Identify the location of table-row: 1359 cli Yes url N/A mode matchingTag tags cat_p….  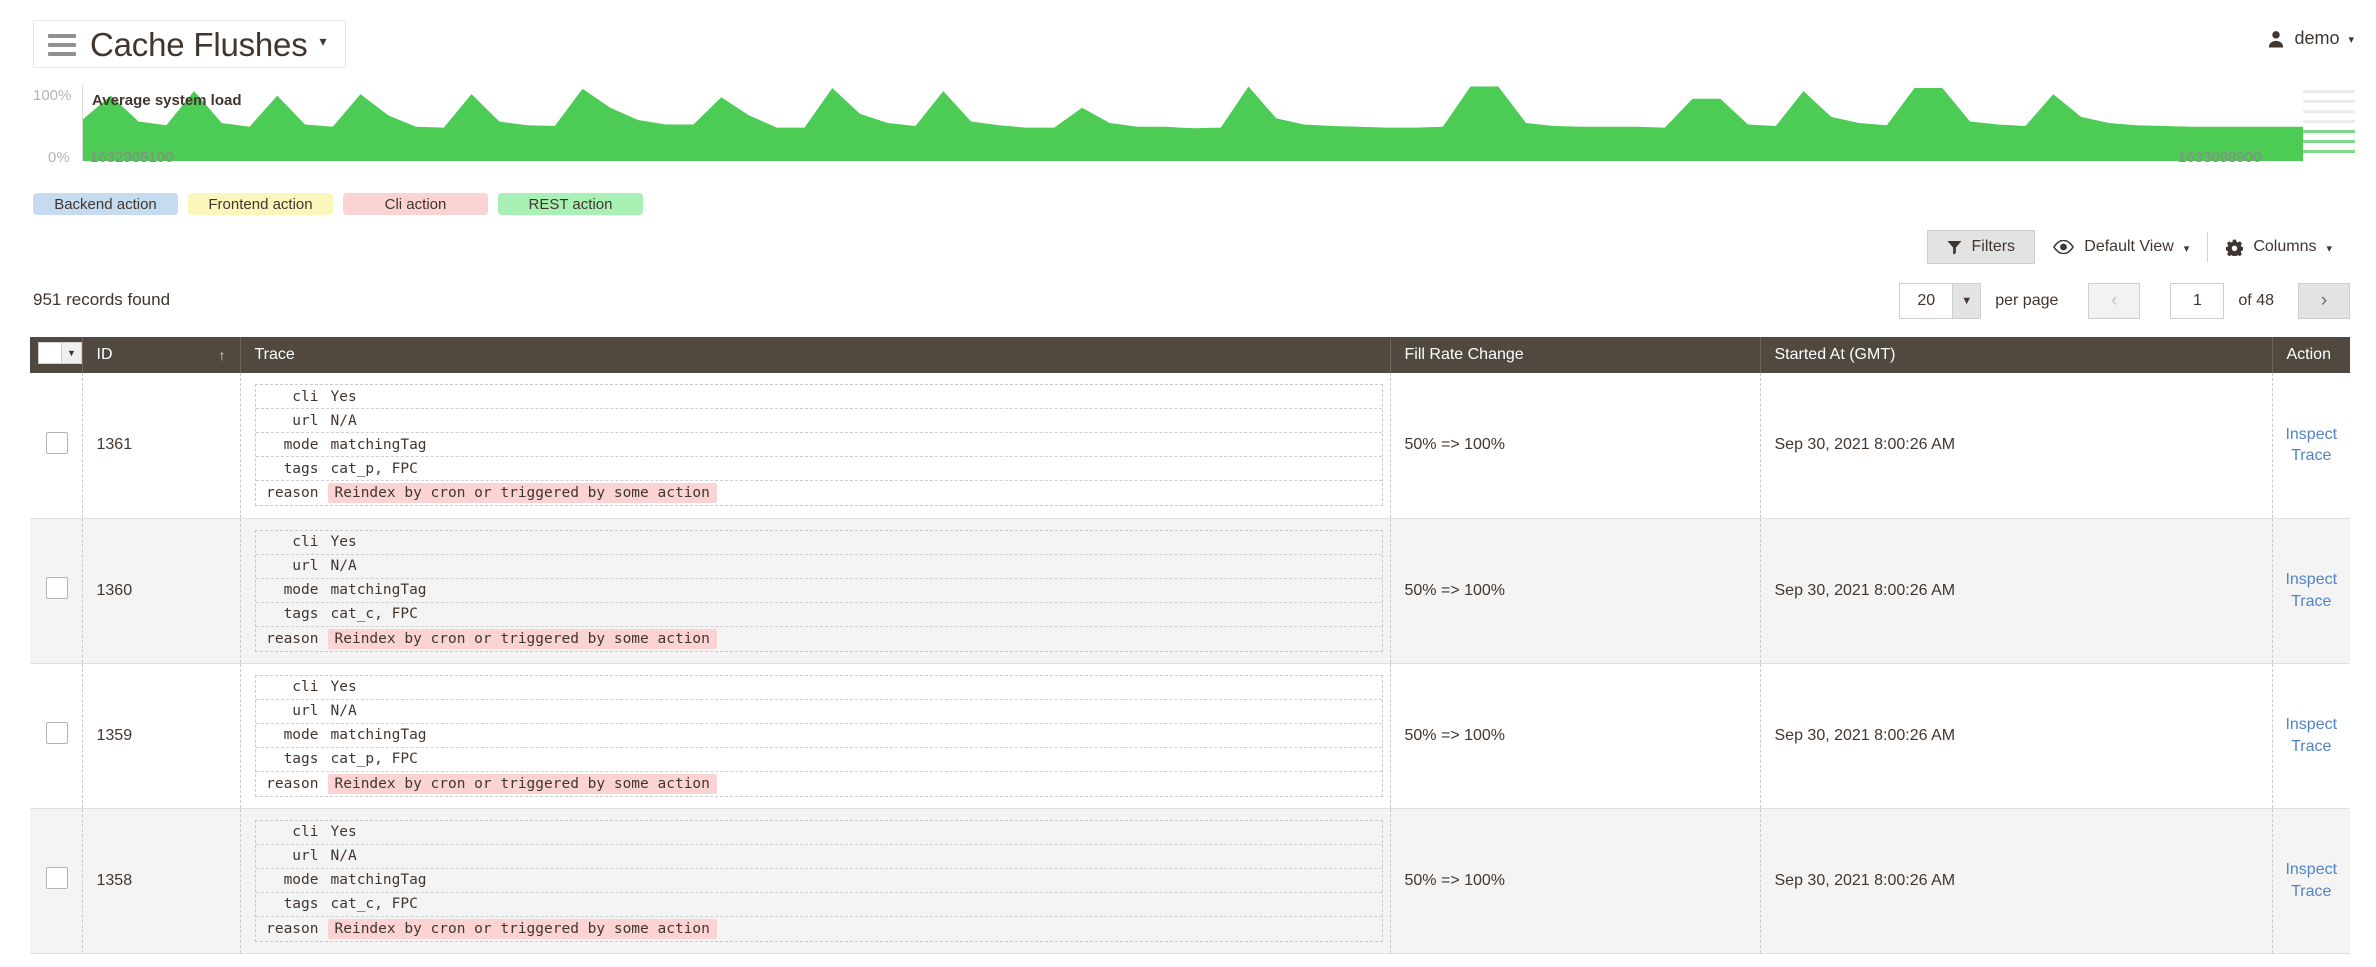
(1190, 736).